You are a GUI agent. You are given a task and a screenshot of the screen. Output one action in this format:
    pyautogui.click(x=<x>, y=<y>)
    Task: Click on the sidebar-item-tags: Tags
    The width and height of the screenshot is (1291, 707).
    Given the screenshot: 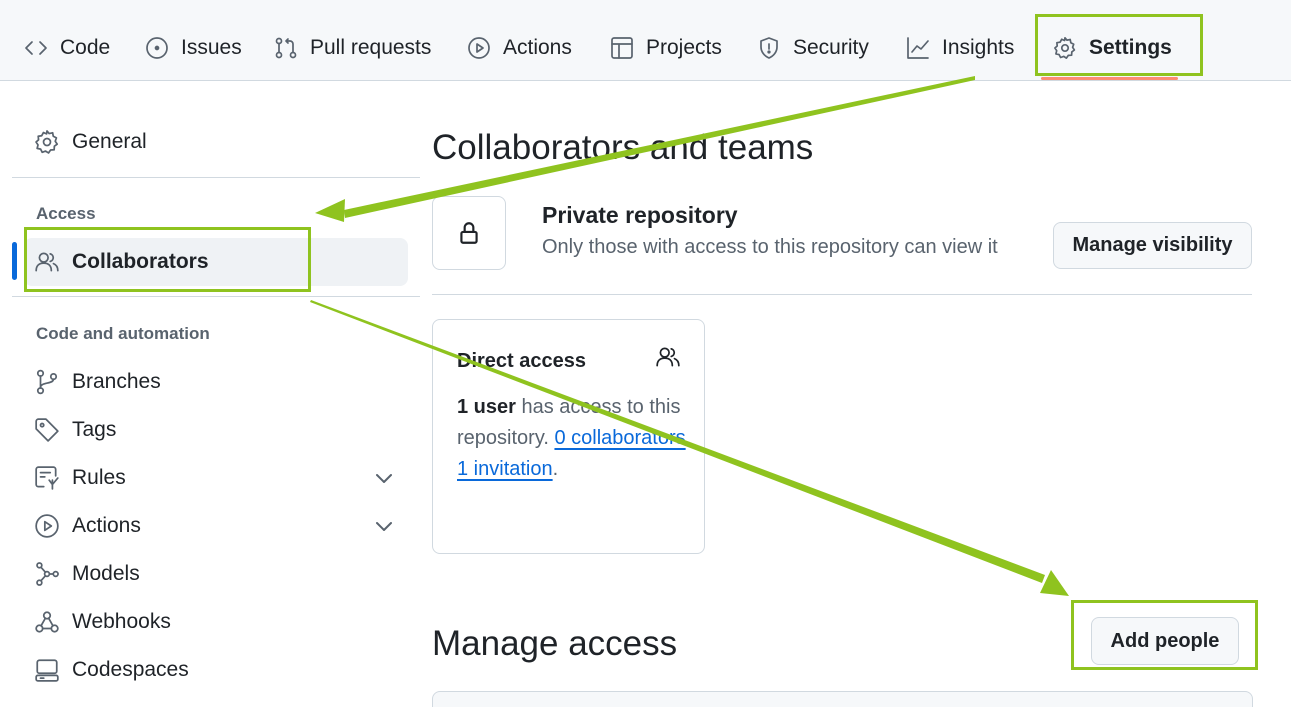 What is the action you would take?
    pyautogui.click(x=75, y=430)
    